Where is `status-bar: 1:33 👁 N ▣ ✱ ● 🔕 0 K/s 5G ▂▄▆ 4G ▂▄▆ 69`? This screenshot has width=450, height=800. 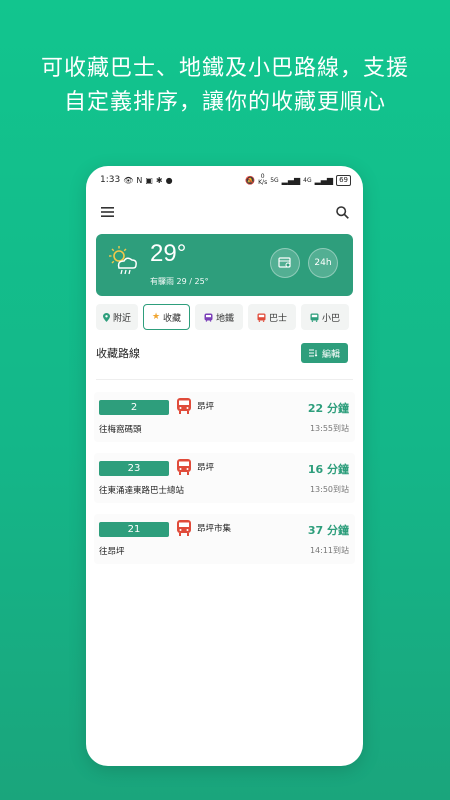
status-bar: 1:33 👁 N ▣ ✱ ● 🔕 0 K/s 5G ▂▄▆ 4G ▂▄▆ 69 is located at coordinates (224, 180).